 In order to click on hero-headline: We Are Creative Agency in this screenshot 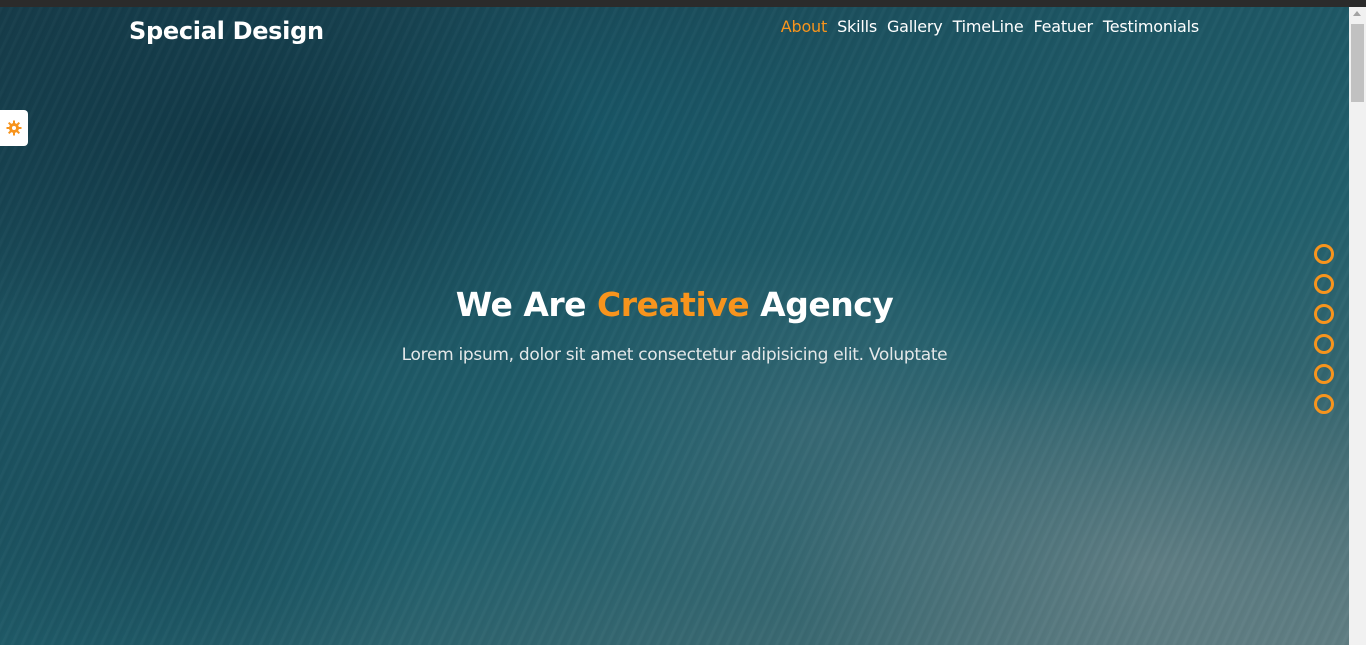, I will do `click(674, 304)`.